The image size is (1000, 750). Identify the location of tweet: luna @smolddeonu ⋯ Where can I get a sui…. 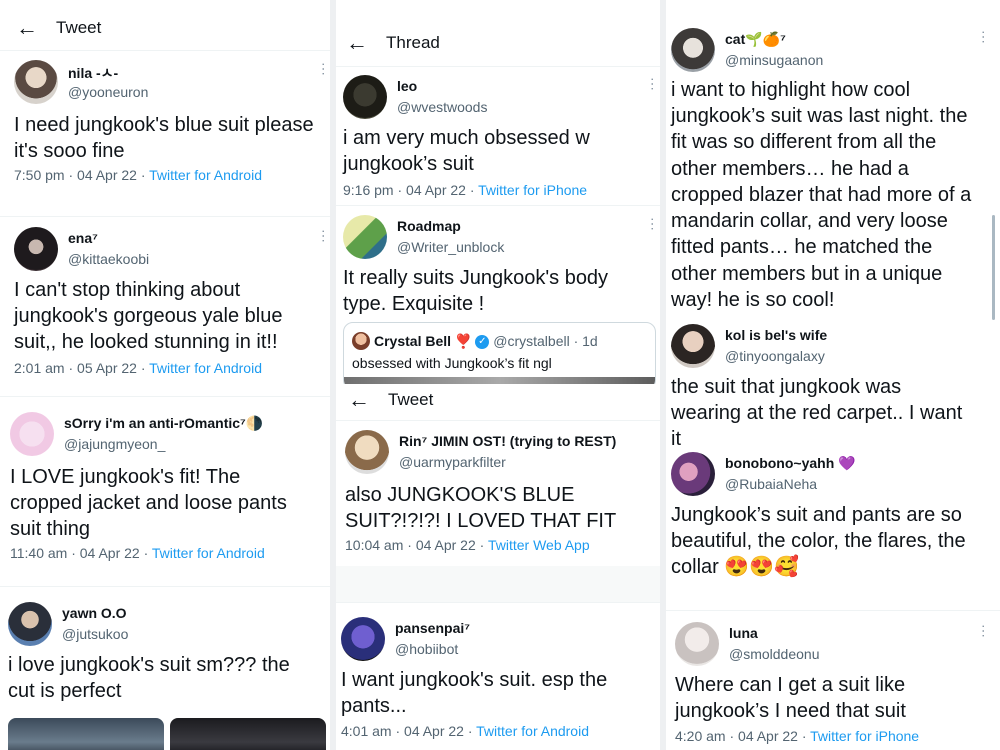
(833, 684).